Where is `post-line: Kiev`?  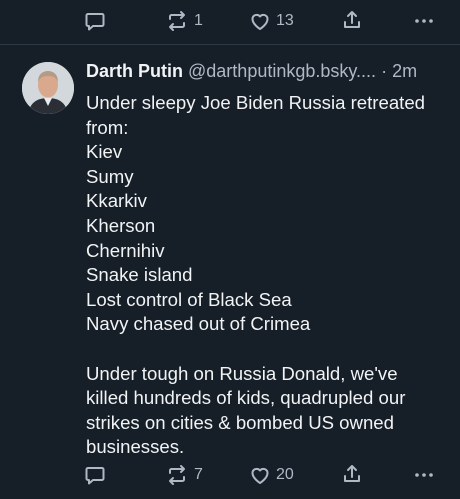
post-line: Kiev is located at coordinates (104, 152).